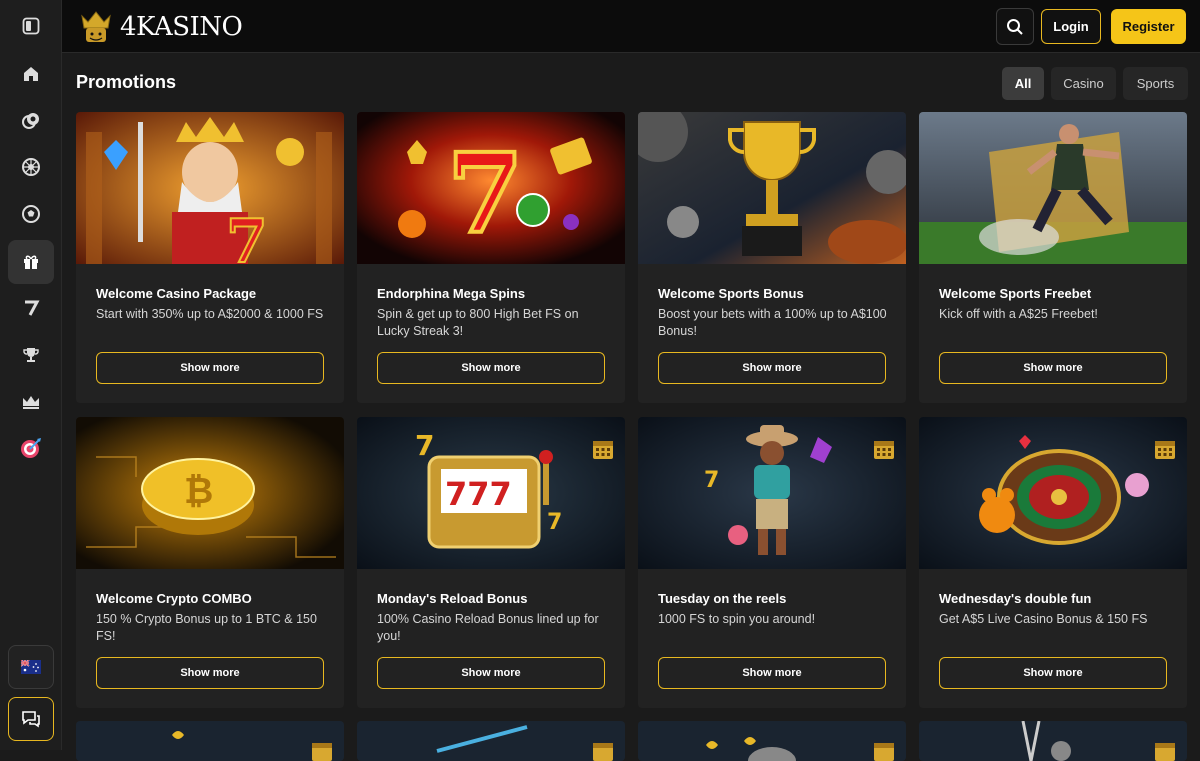 The height and width of the screenshot is (761, 1200). Describe the element at coordinates (1053, 493) in the screenshot. I see `roulette-gummy-bear-illustration` at that location.